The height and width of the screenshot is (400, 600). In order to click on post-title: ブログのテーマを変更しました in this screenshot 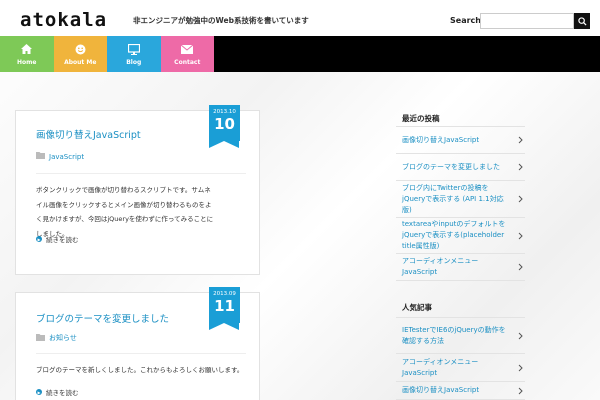, I will do `click(102, 318)`.